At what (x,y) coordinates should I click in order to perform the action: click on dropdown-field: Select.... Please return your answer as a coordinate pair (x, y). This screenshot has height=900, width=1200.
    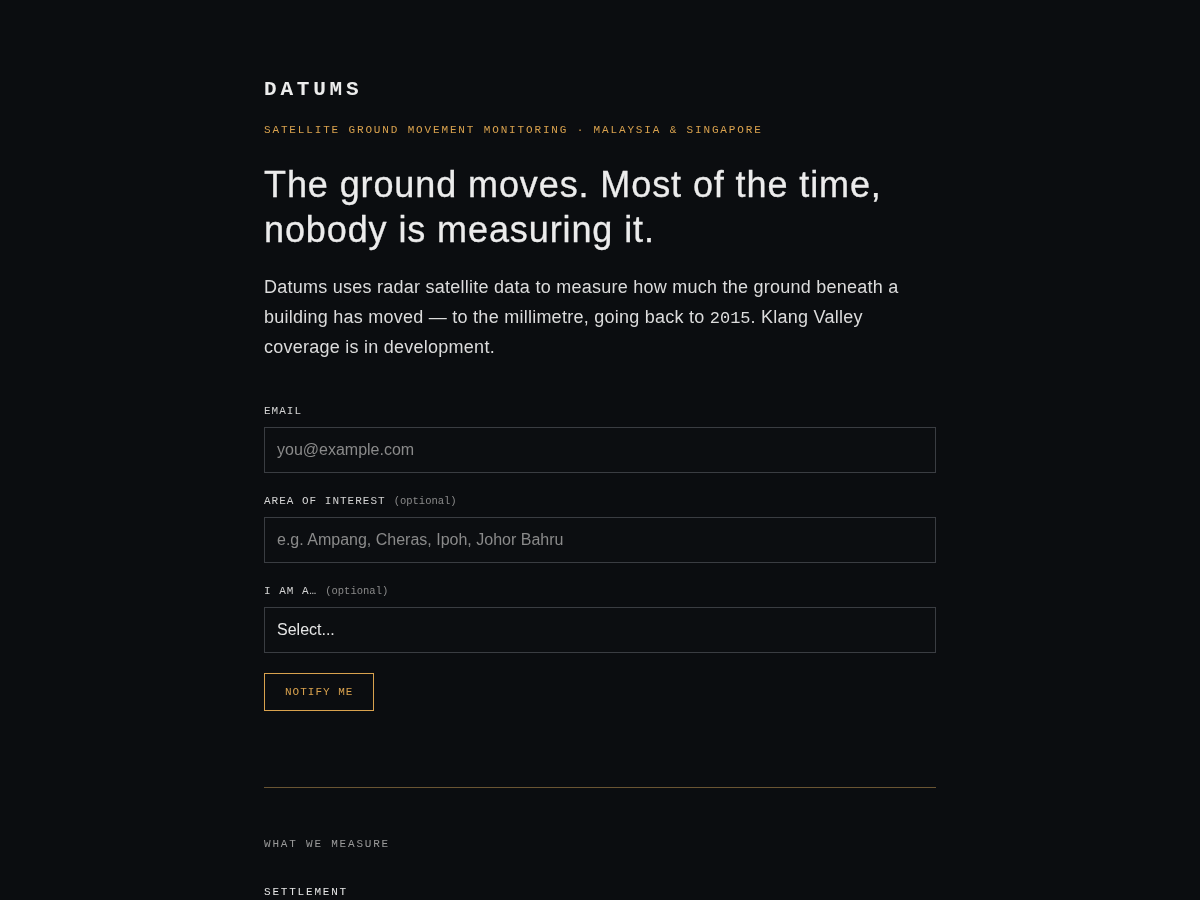
    Looking at the image, I should click on (600, 629).